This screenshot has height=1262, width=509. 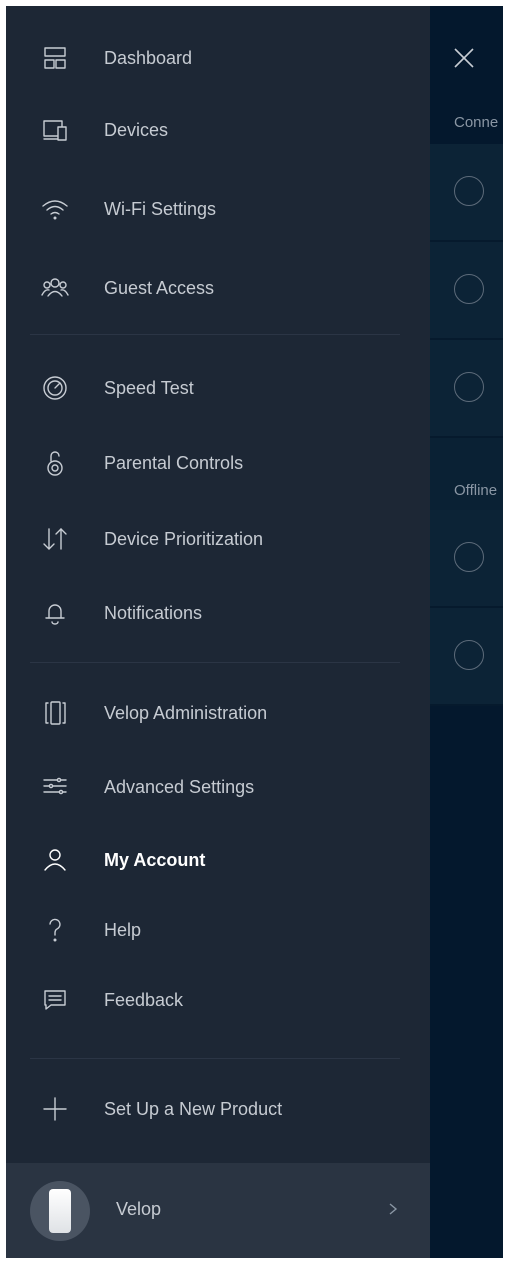 I want to click on menu-item-label: Help, so click(x=123, y=929).